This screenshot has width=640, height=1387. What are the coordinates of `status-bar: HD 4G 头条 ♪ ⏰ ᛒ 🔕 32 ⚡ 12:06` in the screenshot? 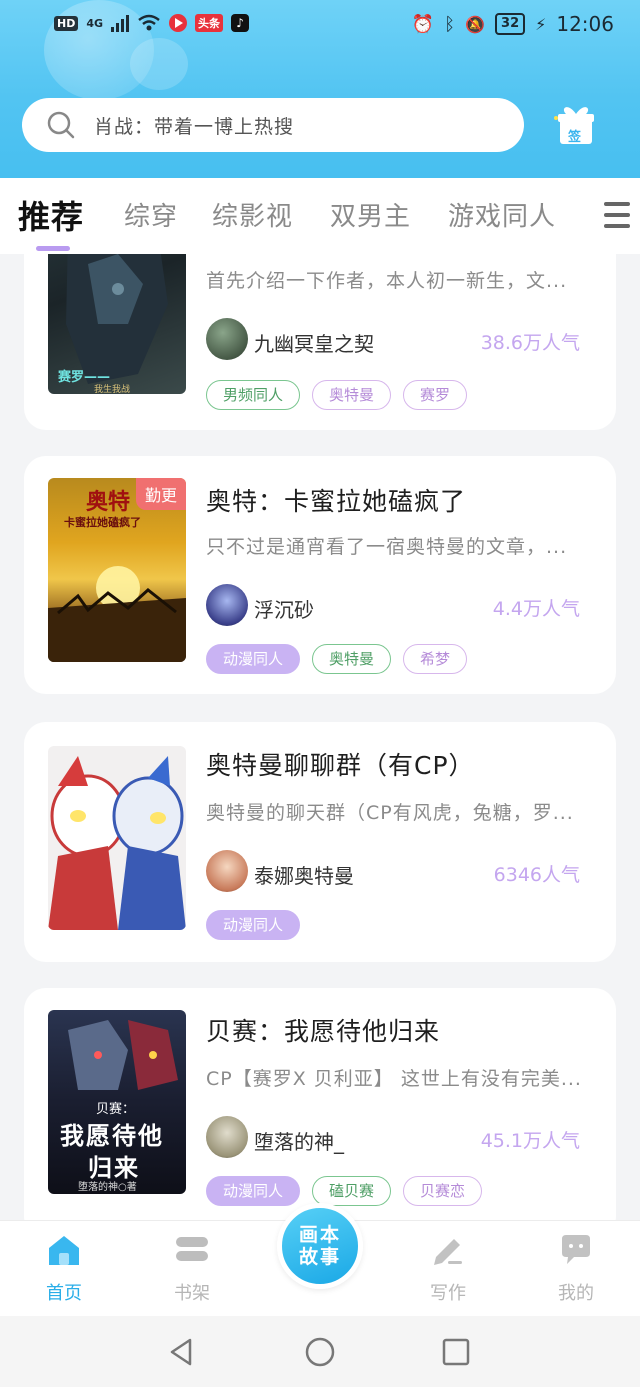 It's located at (320, 25).